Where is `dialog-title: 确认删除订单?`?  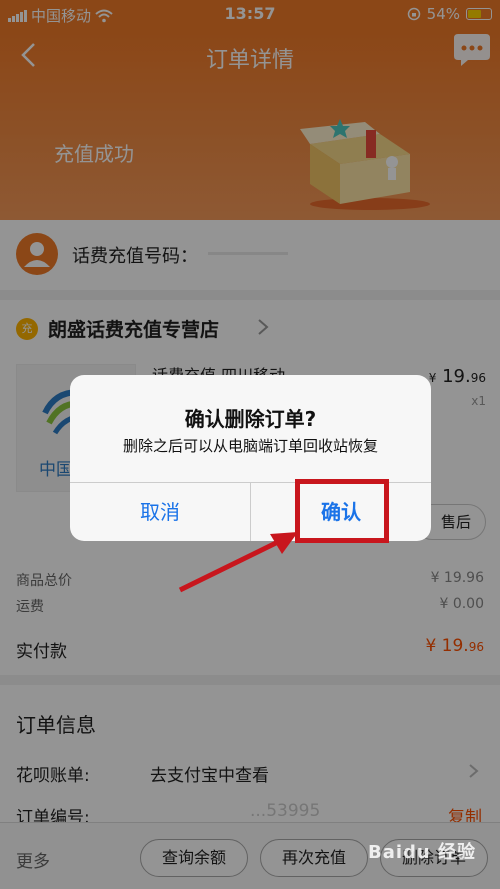
dialog-title: 确认删除订单? is located at coordinates (250, 419).